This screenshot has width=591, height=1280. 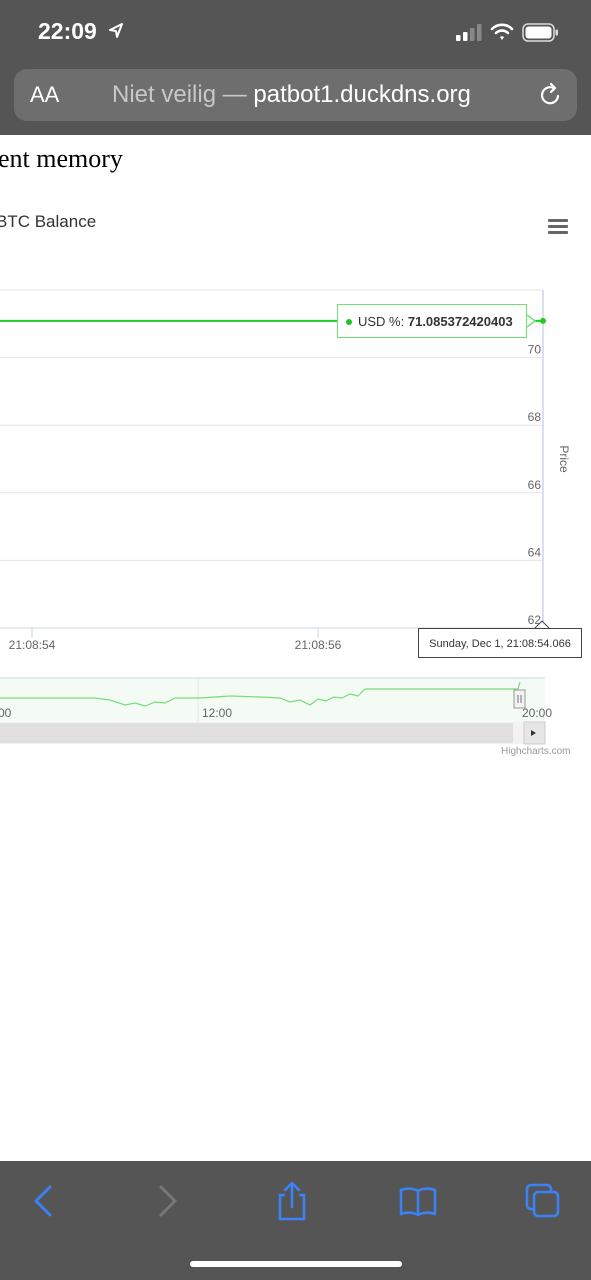 I want to click on series-point-usd, so click(x=543, y=320).